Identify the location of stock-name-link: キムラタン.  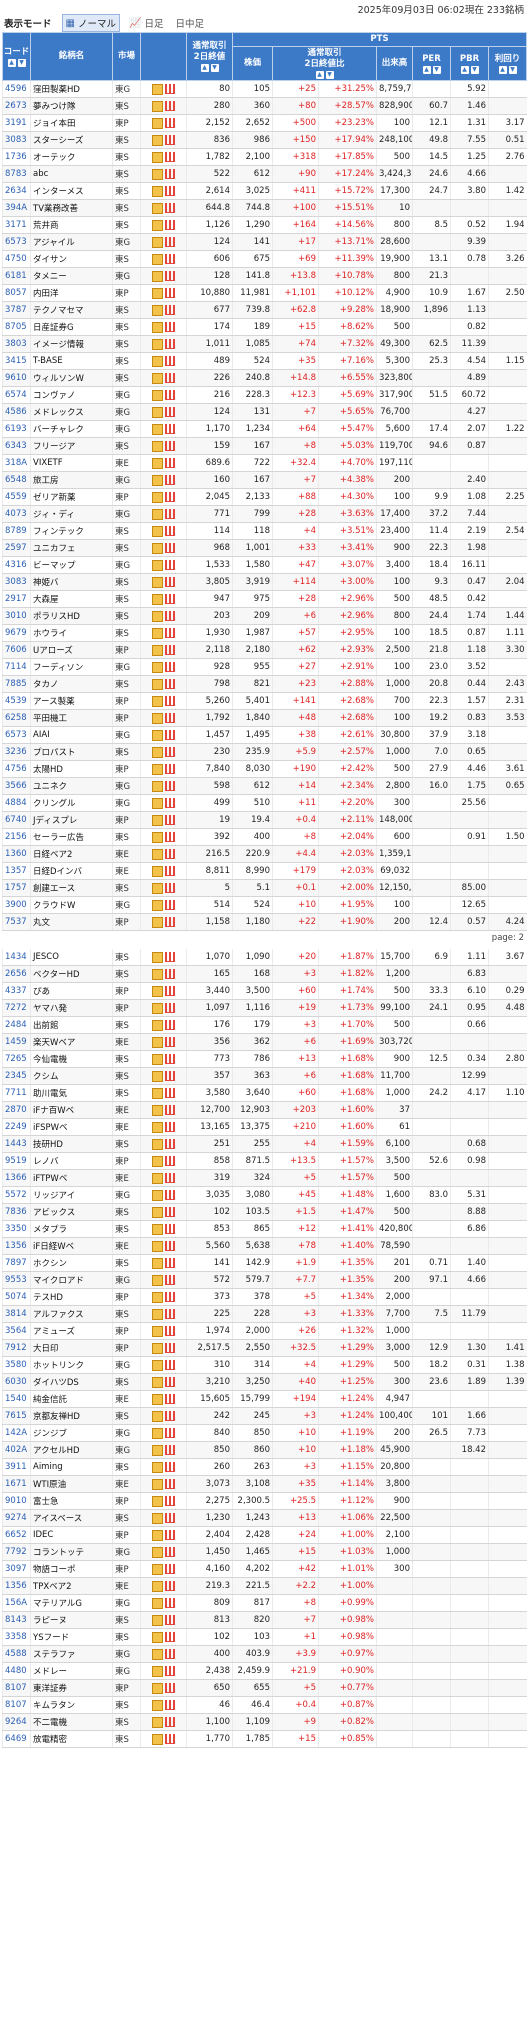
(71, 1705).